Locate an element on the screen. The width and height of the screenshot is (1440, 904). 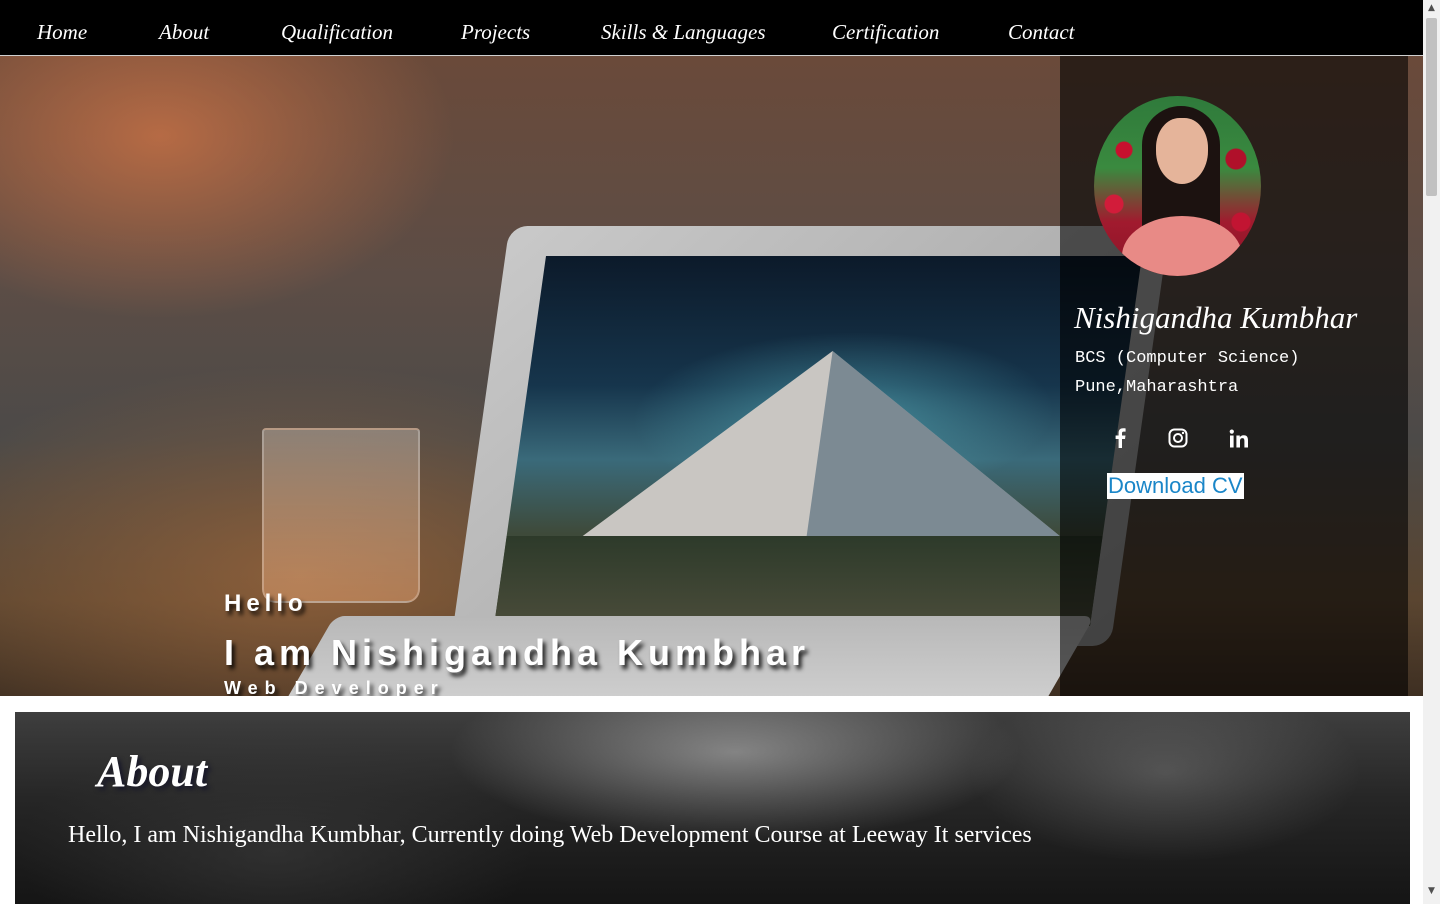
nav-projects: Projects is located at coordinates (495, 32).